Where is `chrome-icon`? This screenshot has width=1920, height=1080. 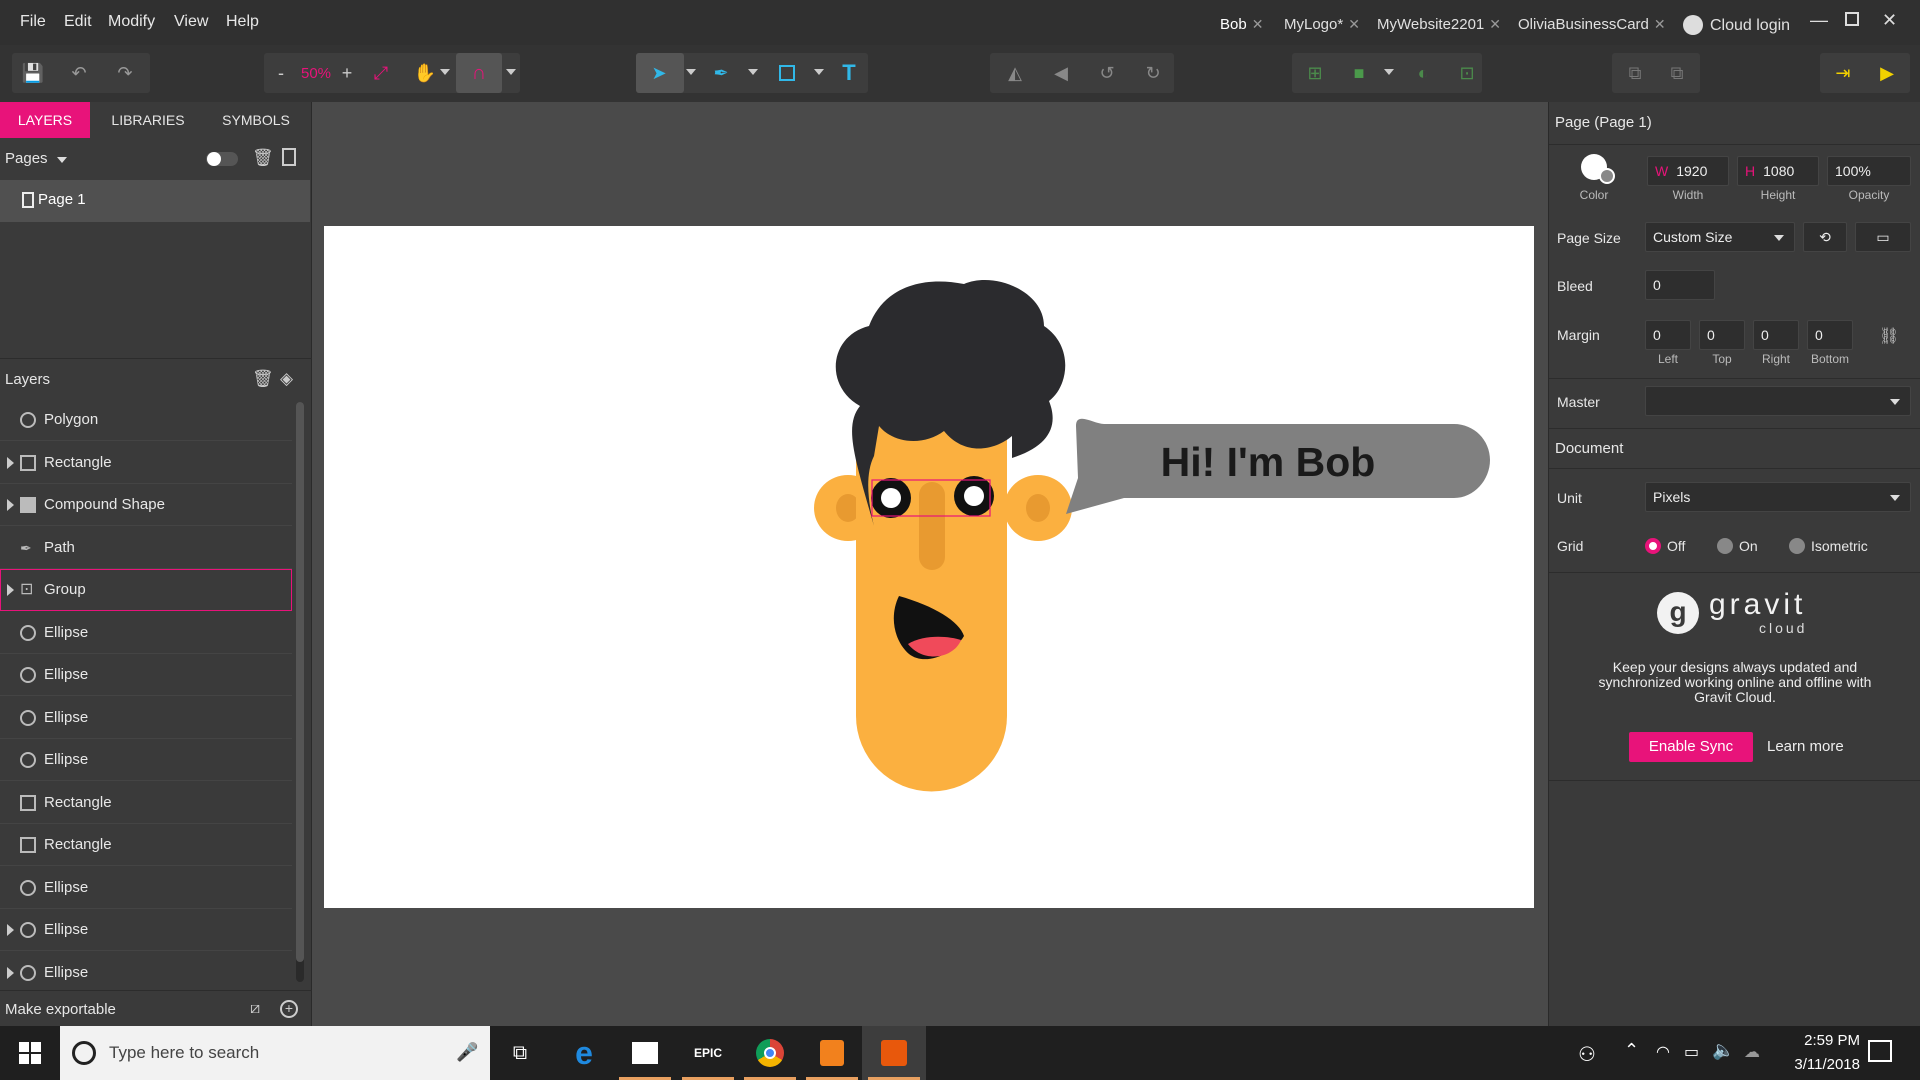 chrome-icon is located at coordinates (770, 1057).